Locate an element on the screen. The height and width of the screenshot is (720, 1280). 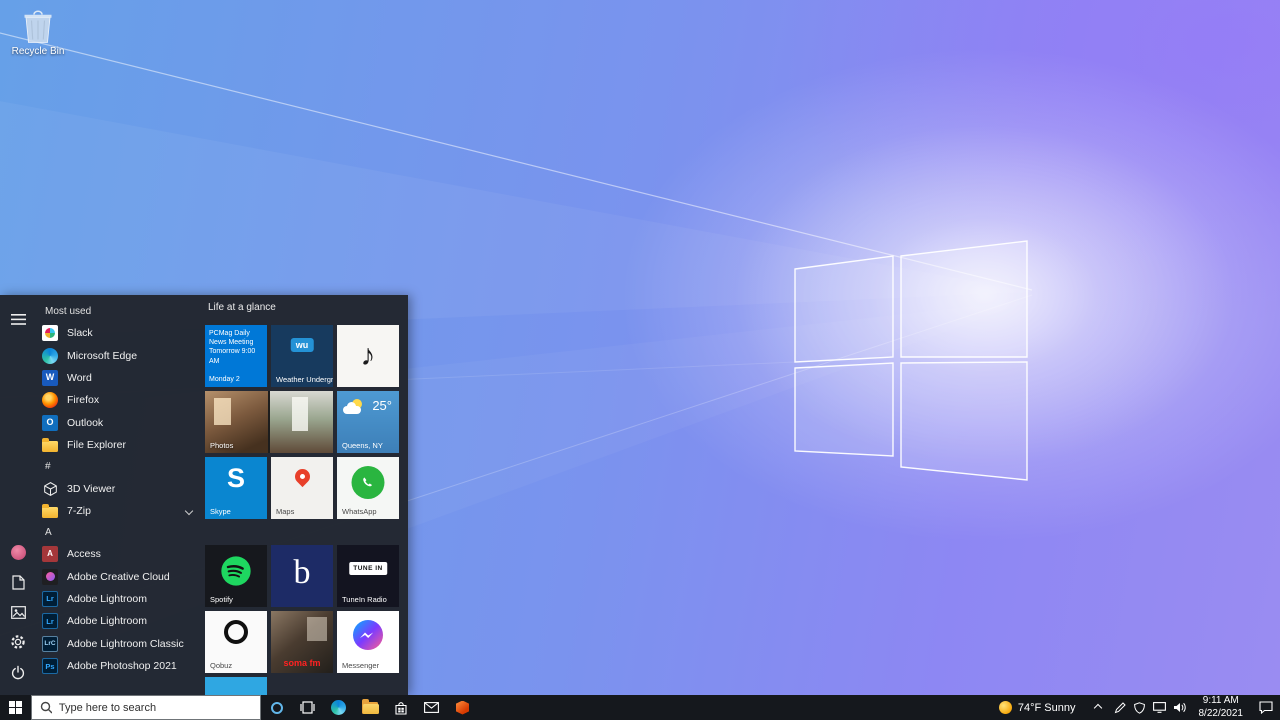
settings-button is located at coordinates (18, 642).